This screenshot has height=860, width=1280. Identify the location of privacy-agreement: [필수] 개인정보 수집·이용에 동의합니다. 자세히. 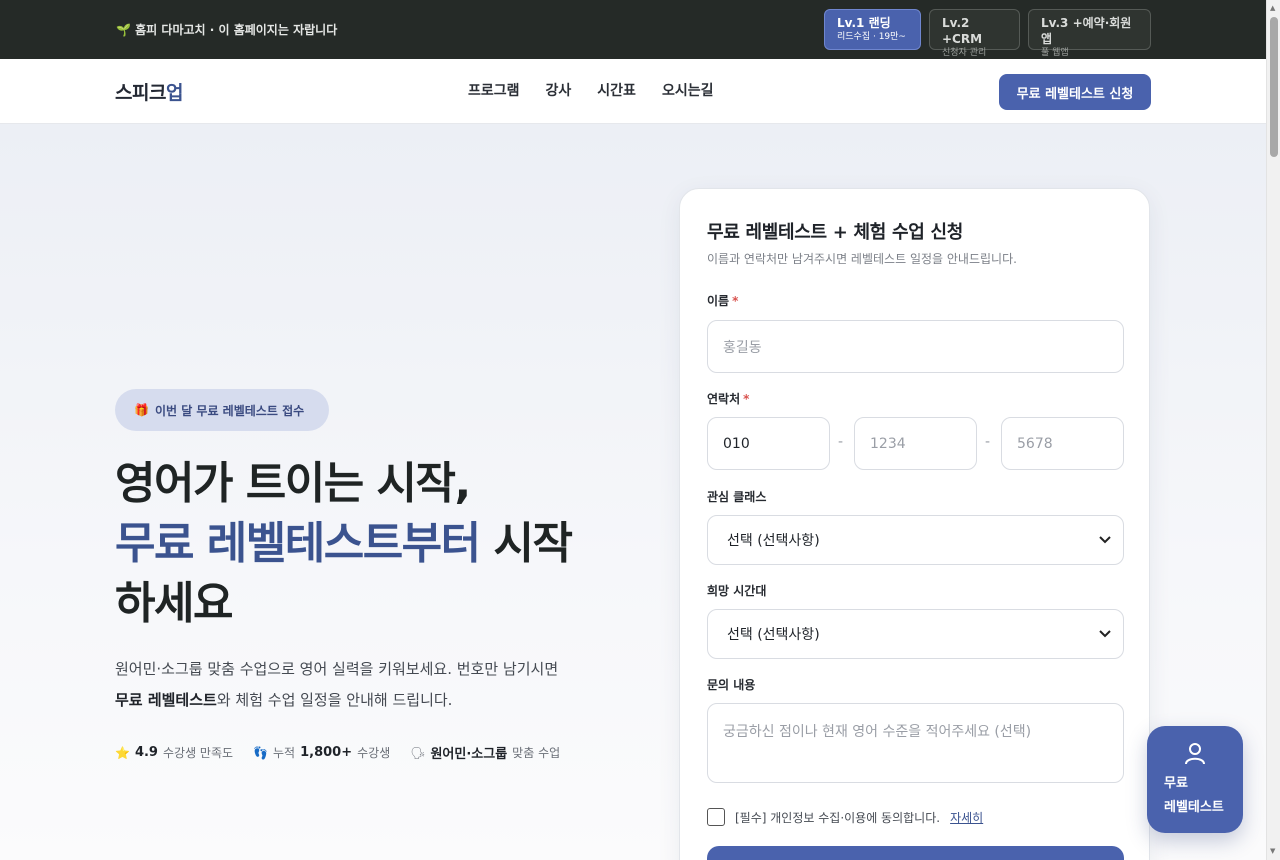
(845, 817).